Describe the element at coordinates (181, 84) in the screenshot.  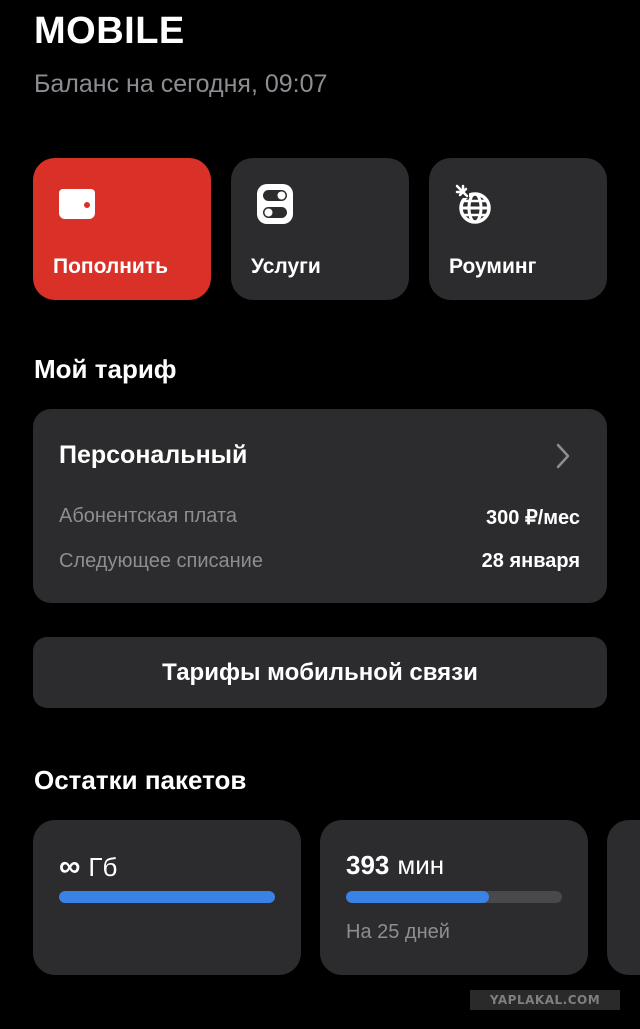
I see `balance-subtitle: Баланс на сегодня, 09:07` at that location.